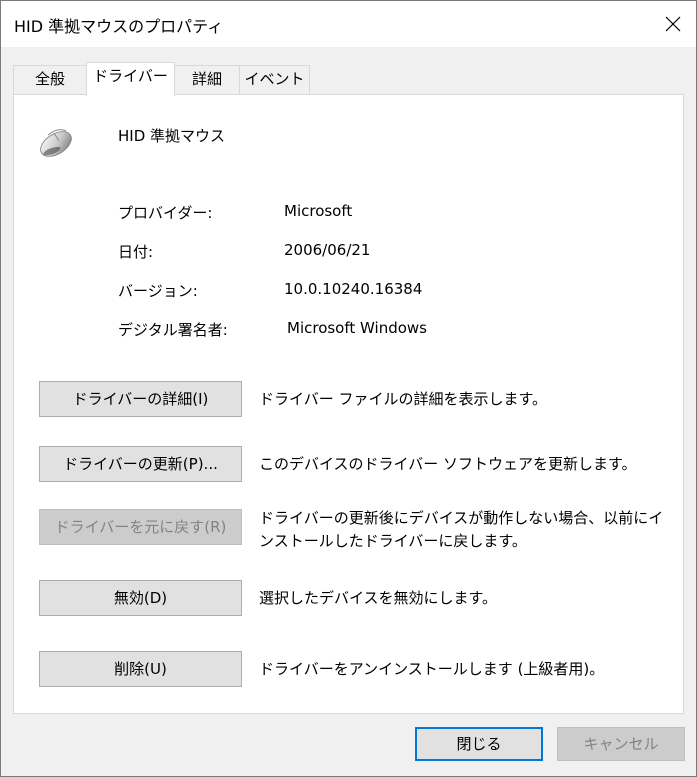  Describe the element at coordinates (274, 79) in the screenshot. I see `tab-events: イベント` at that location.